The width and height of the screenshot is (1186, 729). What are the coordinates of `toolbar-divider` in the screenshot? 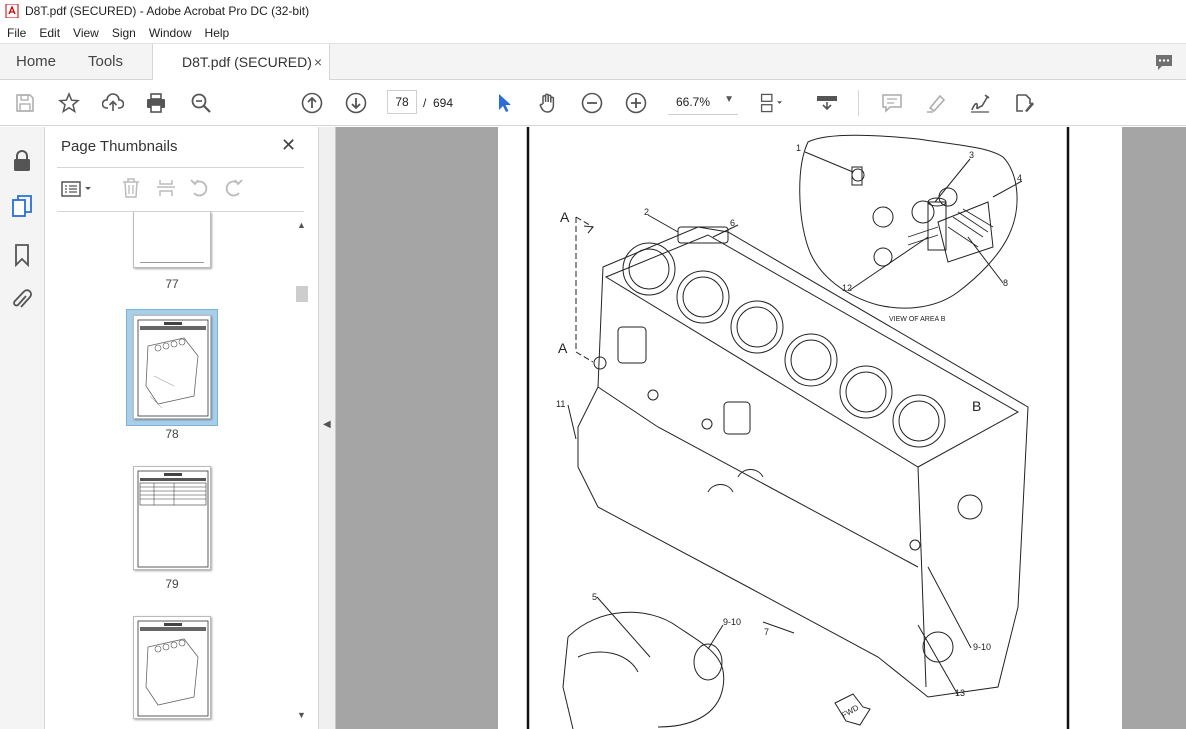 It's located at (858, 103).